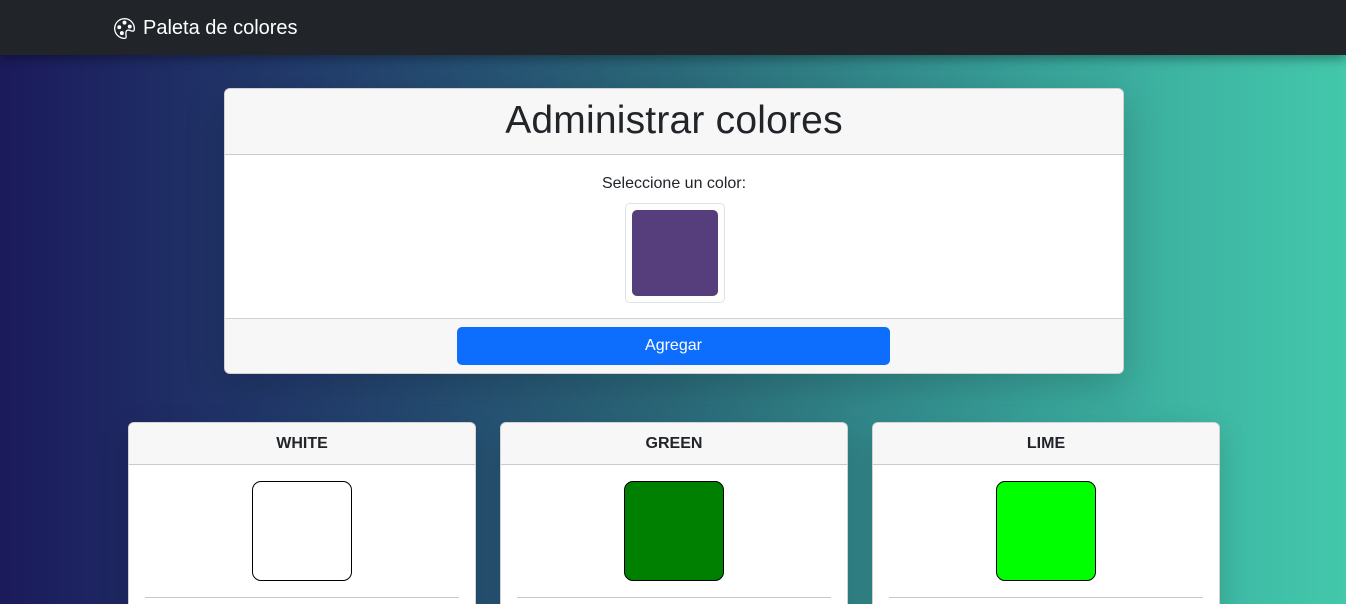 The height and width of the screenshot is (604, 1346). Describe the element at coordinates (302, 444) in the screenshot. I see `color-name: WHITE` at that location.